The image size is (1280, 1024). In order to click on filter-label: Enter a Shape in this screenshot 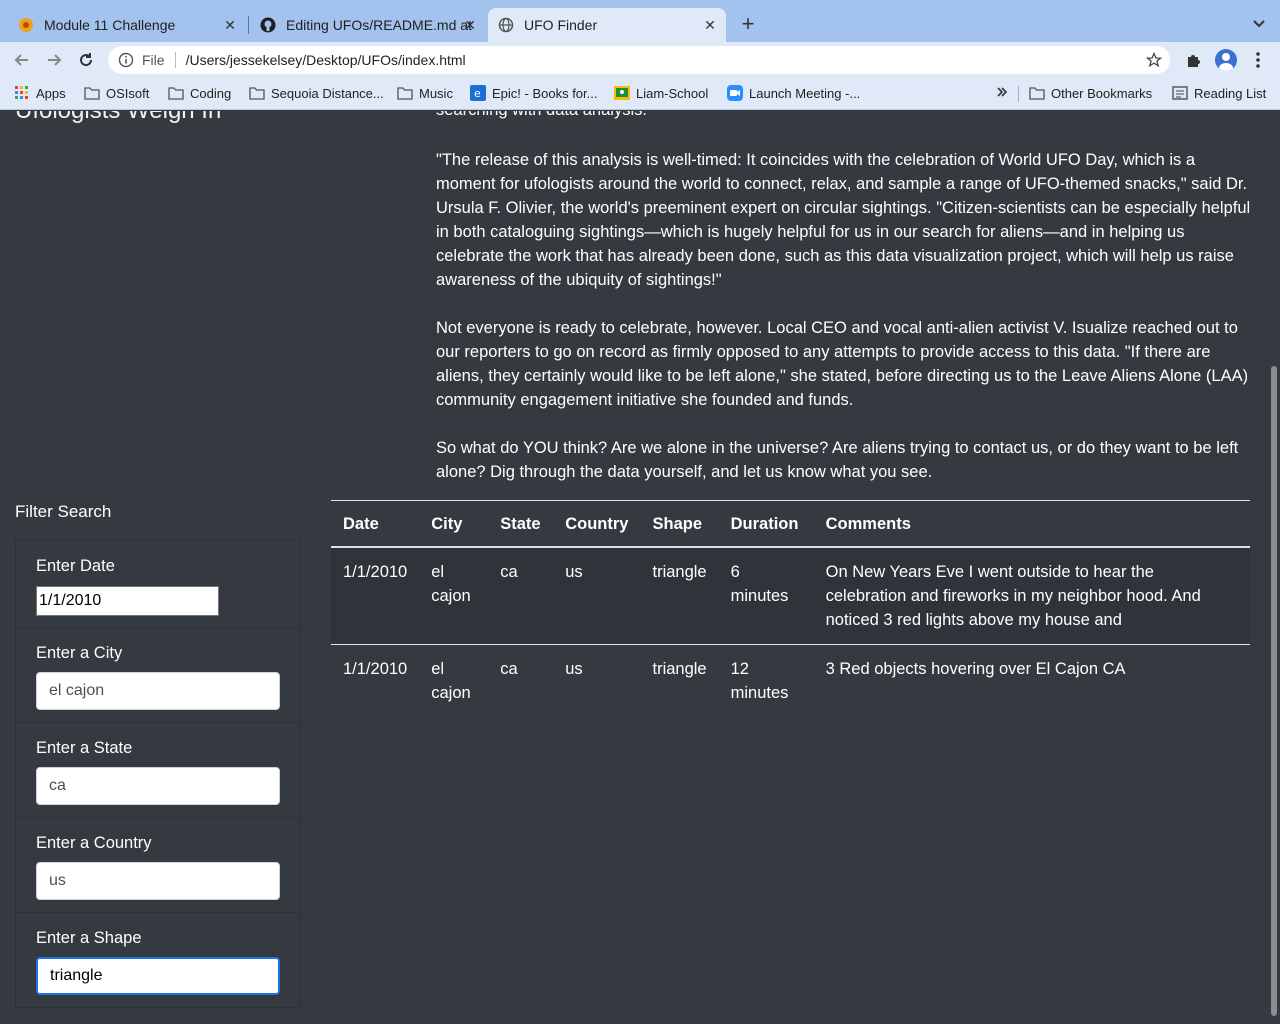, I will do `click(89, 938)`.